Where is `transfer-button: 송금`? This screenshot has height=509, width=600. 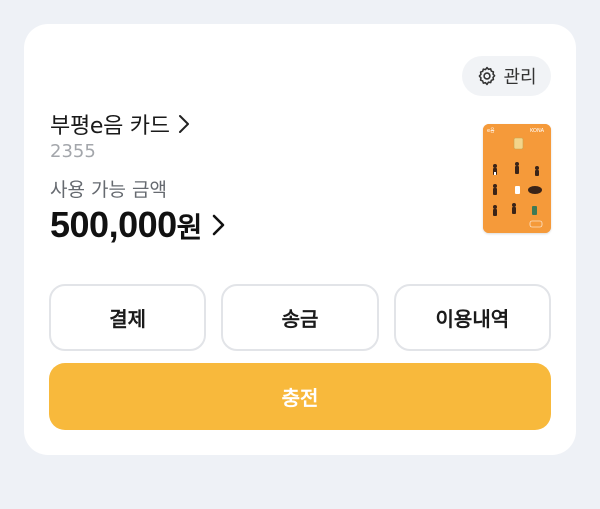 transfer-button: 송금 is located at coordinates (300, 317).